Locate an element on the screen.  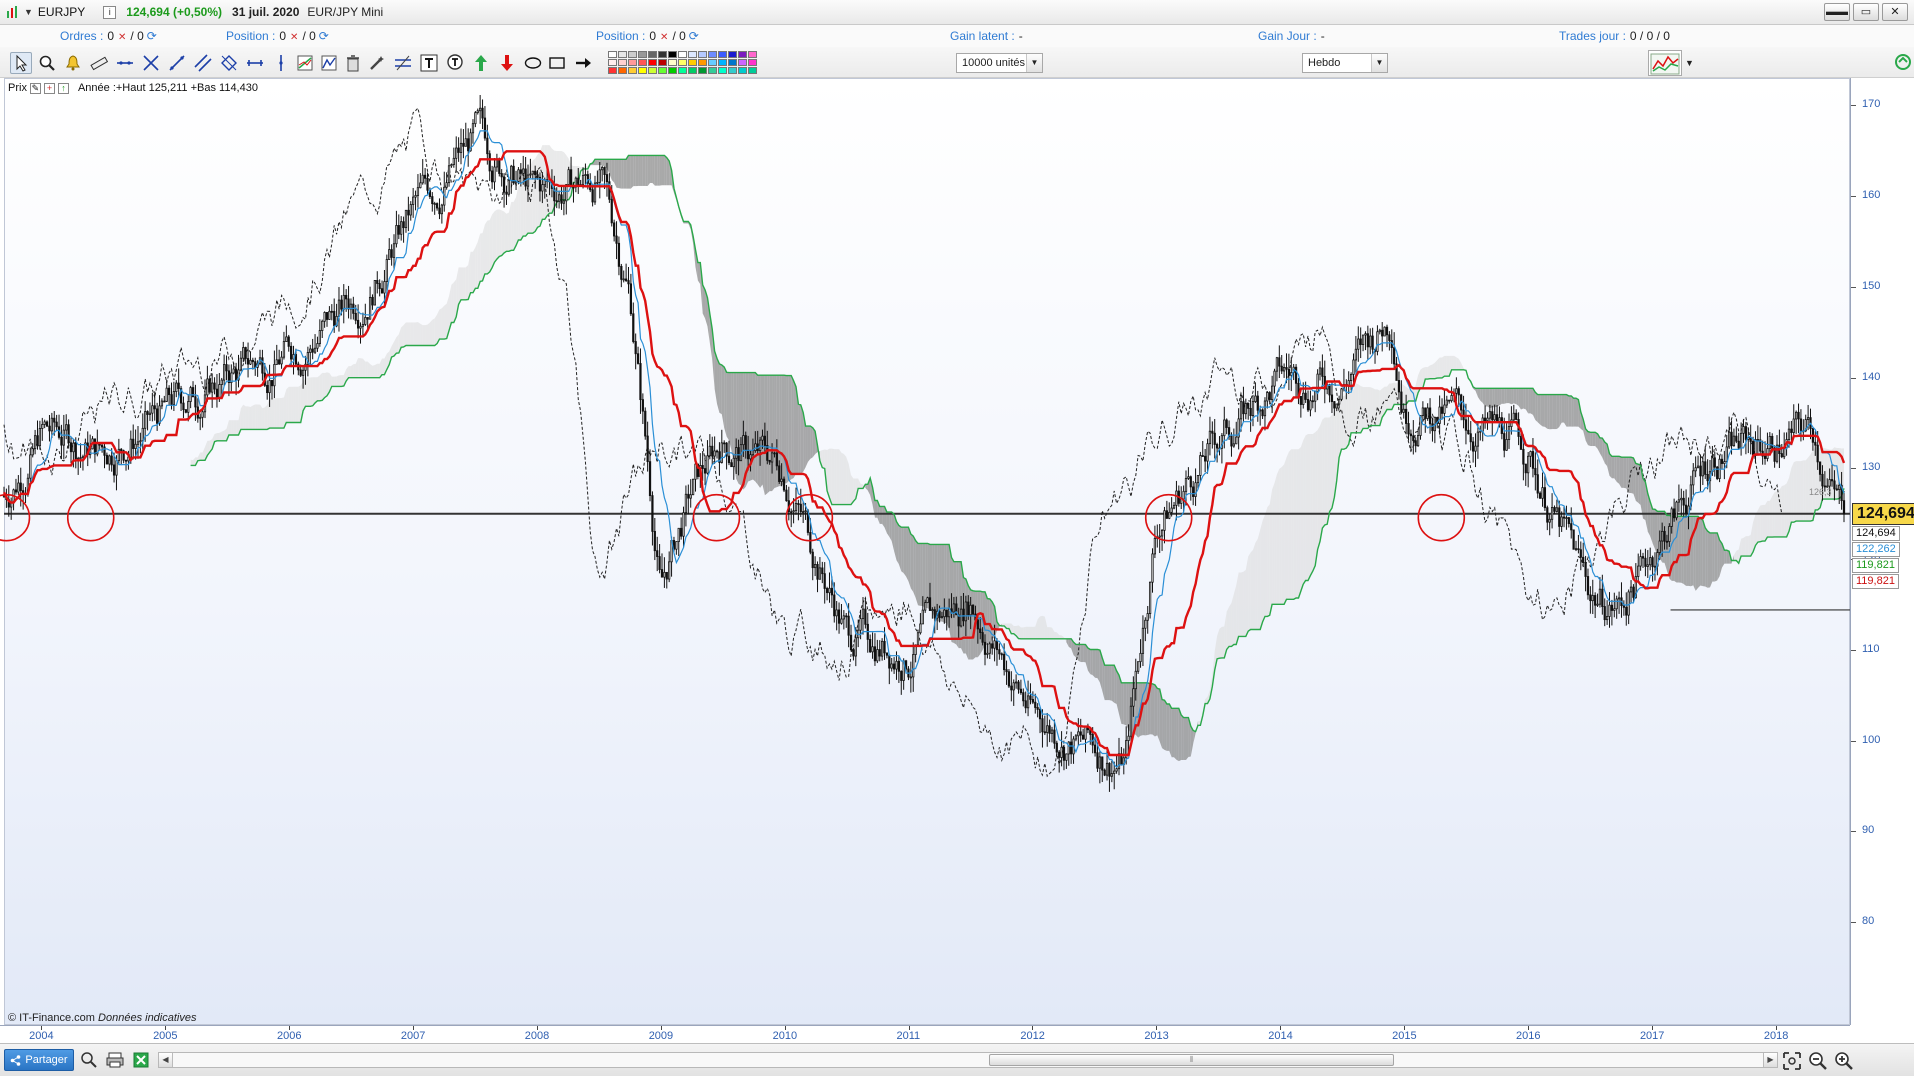
window-maximize-button: ▭ is located at coordinates (1866, 12).